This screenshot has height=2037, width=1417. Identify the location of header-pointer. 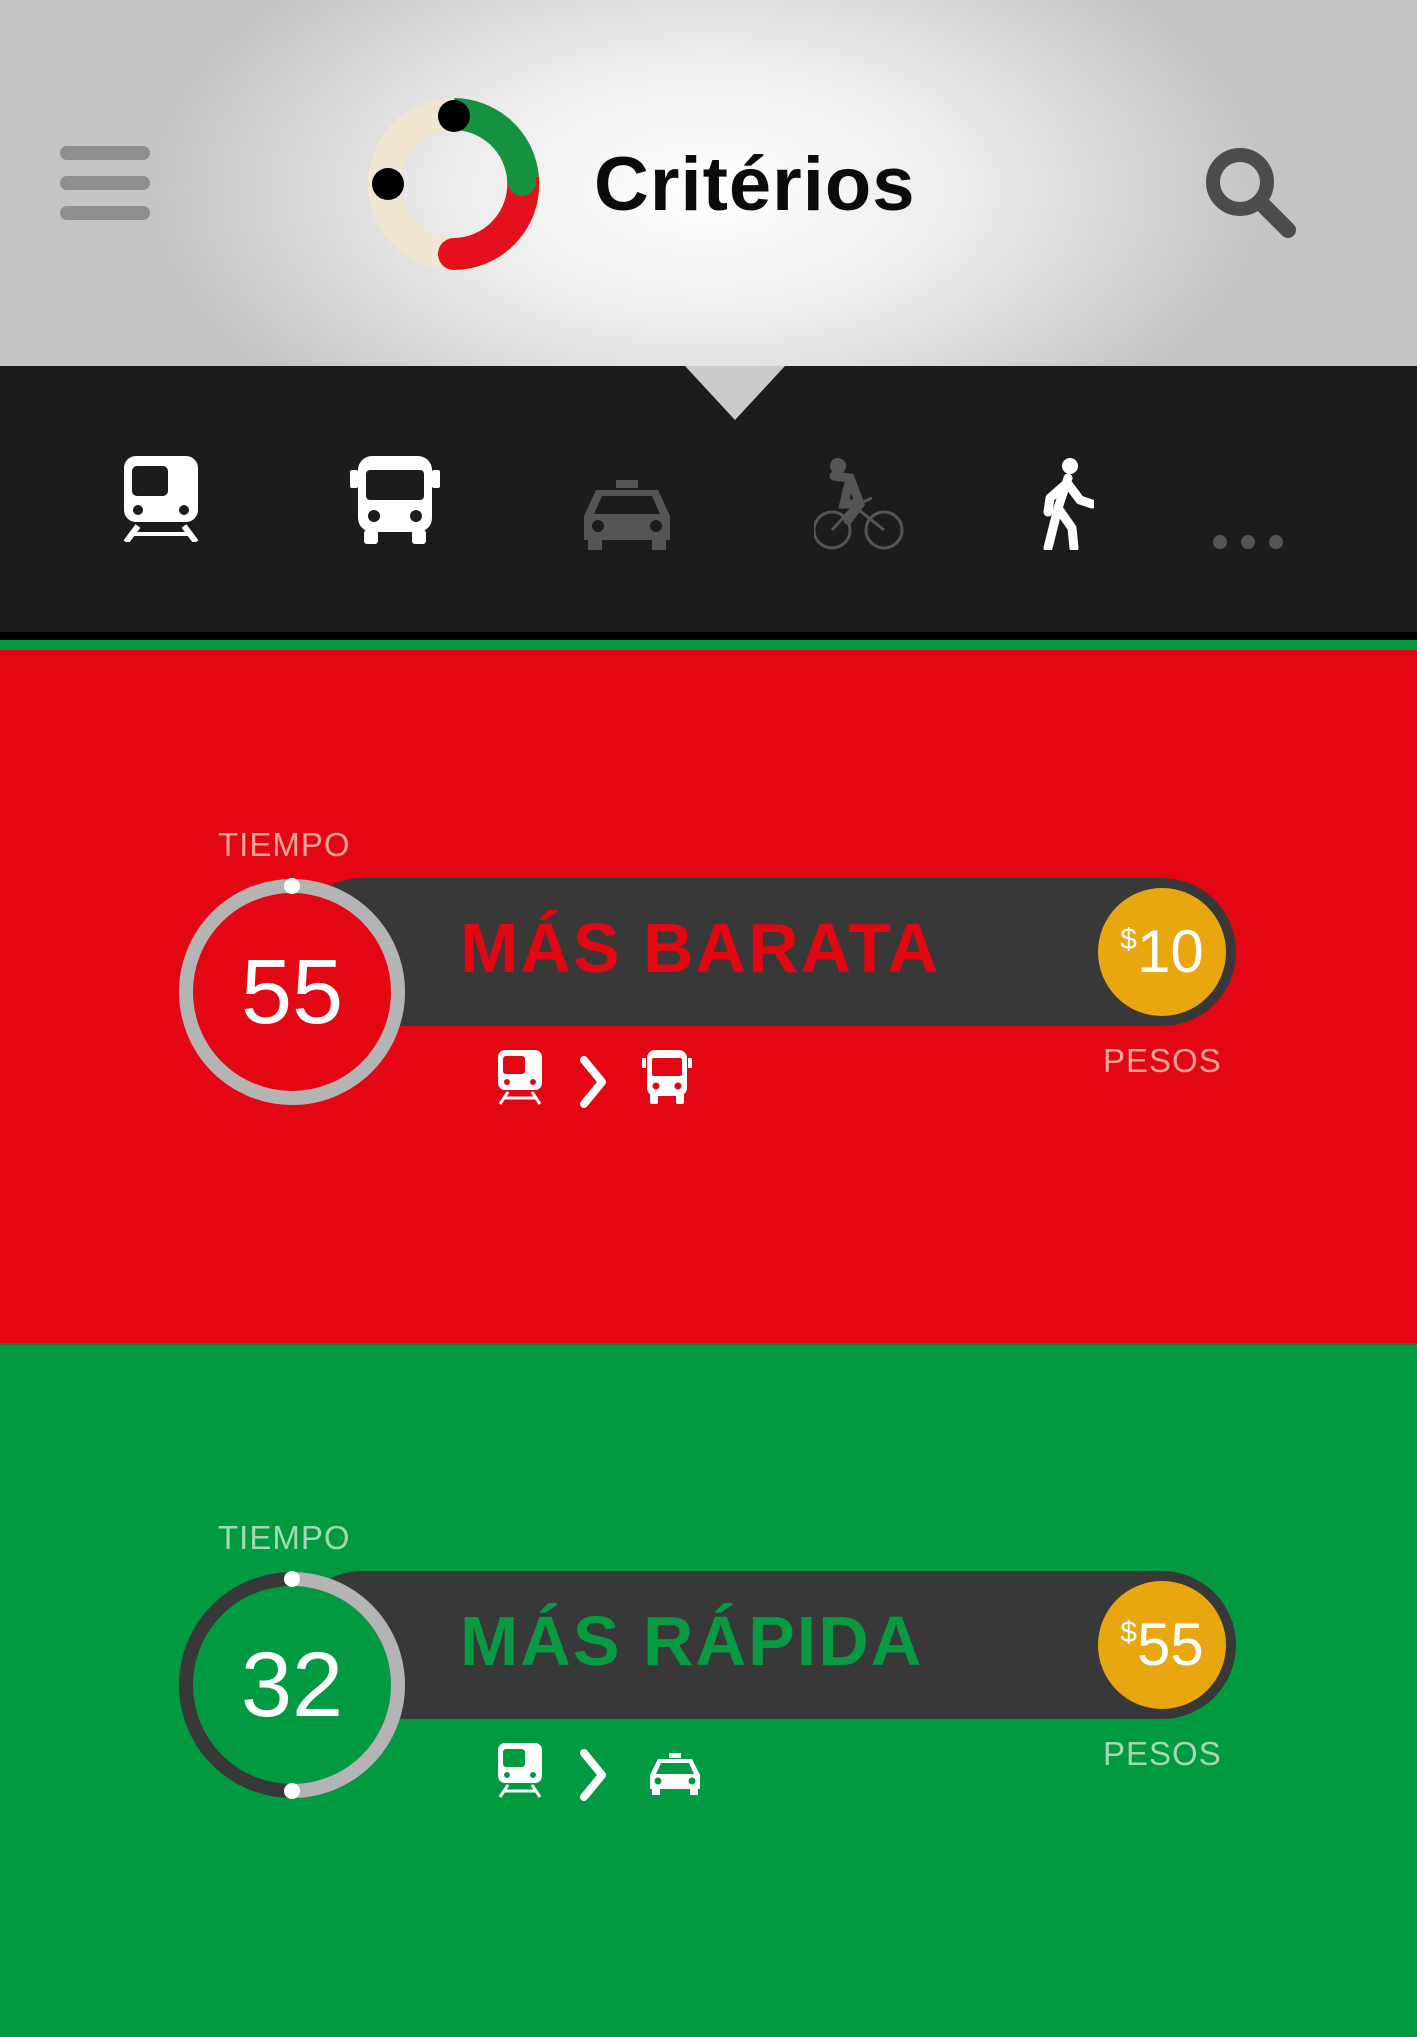
(735, 393).